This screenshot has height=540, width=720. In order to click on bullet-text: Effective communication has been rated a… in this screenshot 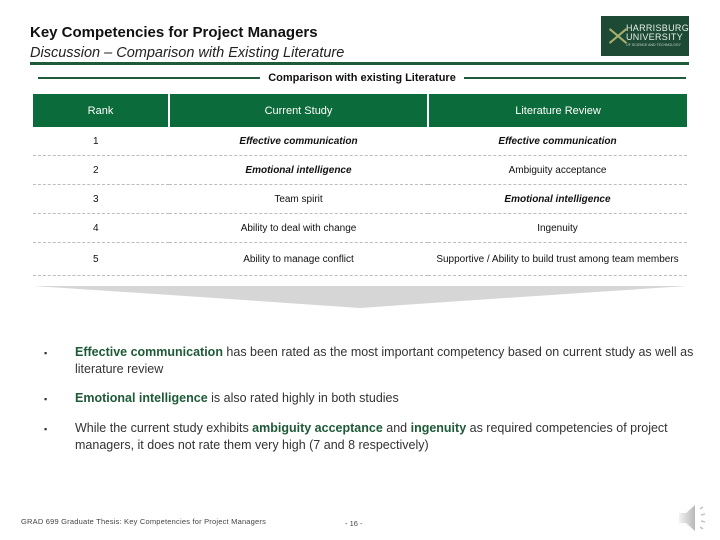, I will do `click(384, 361)`.